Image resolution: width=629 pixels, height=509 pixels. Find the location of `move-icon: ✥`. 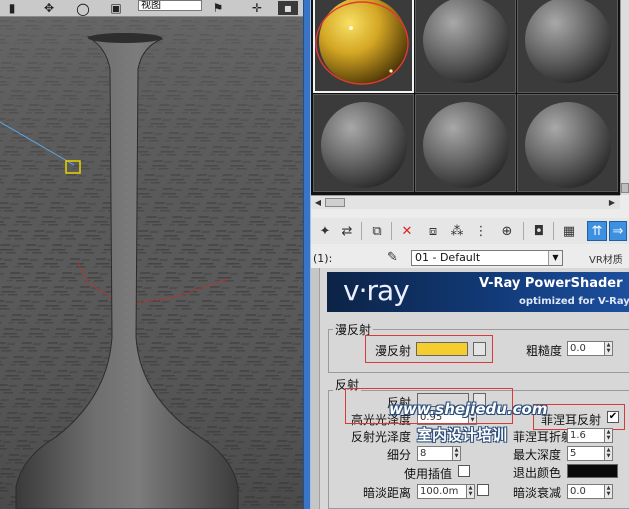

move-icon: ✥ is located at coordinates (49, 8).